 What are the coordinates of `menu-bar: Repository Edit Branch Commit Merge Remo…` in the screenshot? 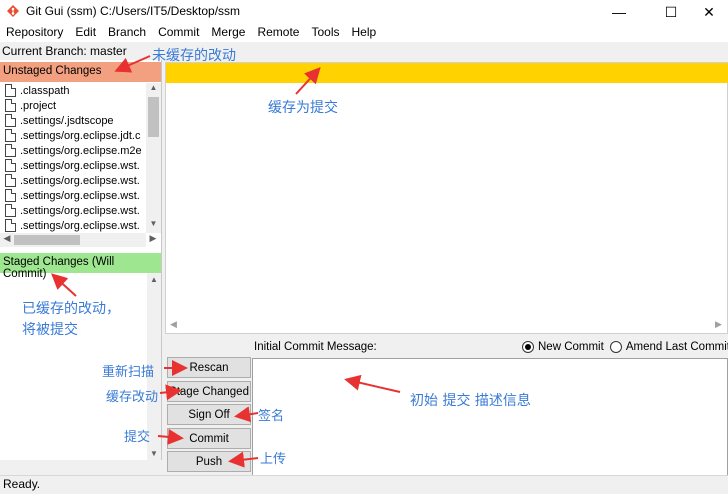 It's located at (364, 33).